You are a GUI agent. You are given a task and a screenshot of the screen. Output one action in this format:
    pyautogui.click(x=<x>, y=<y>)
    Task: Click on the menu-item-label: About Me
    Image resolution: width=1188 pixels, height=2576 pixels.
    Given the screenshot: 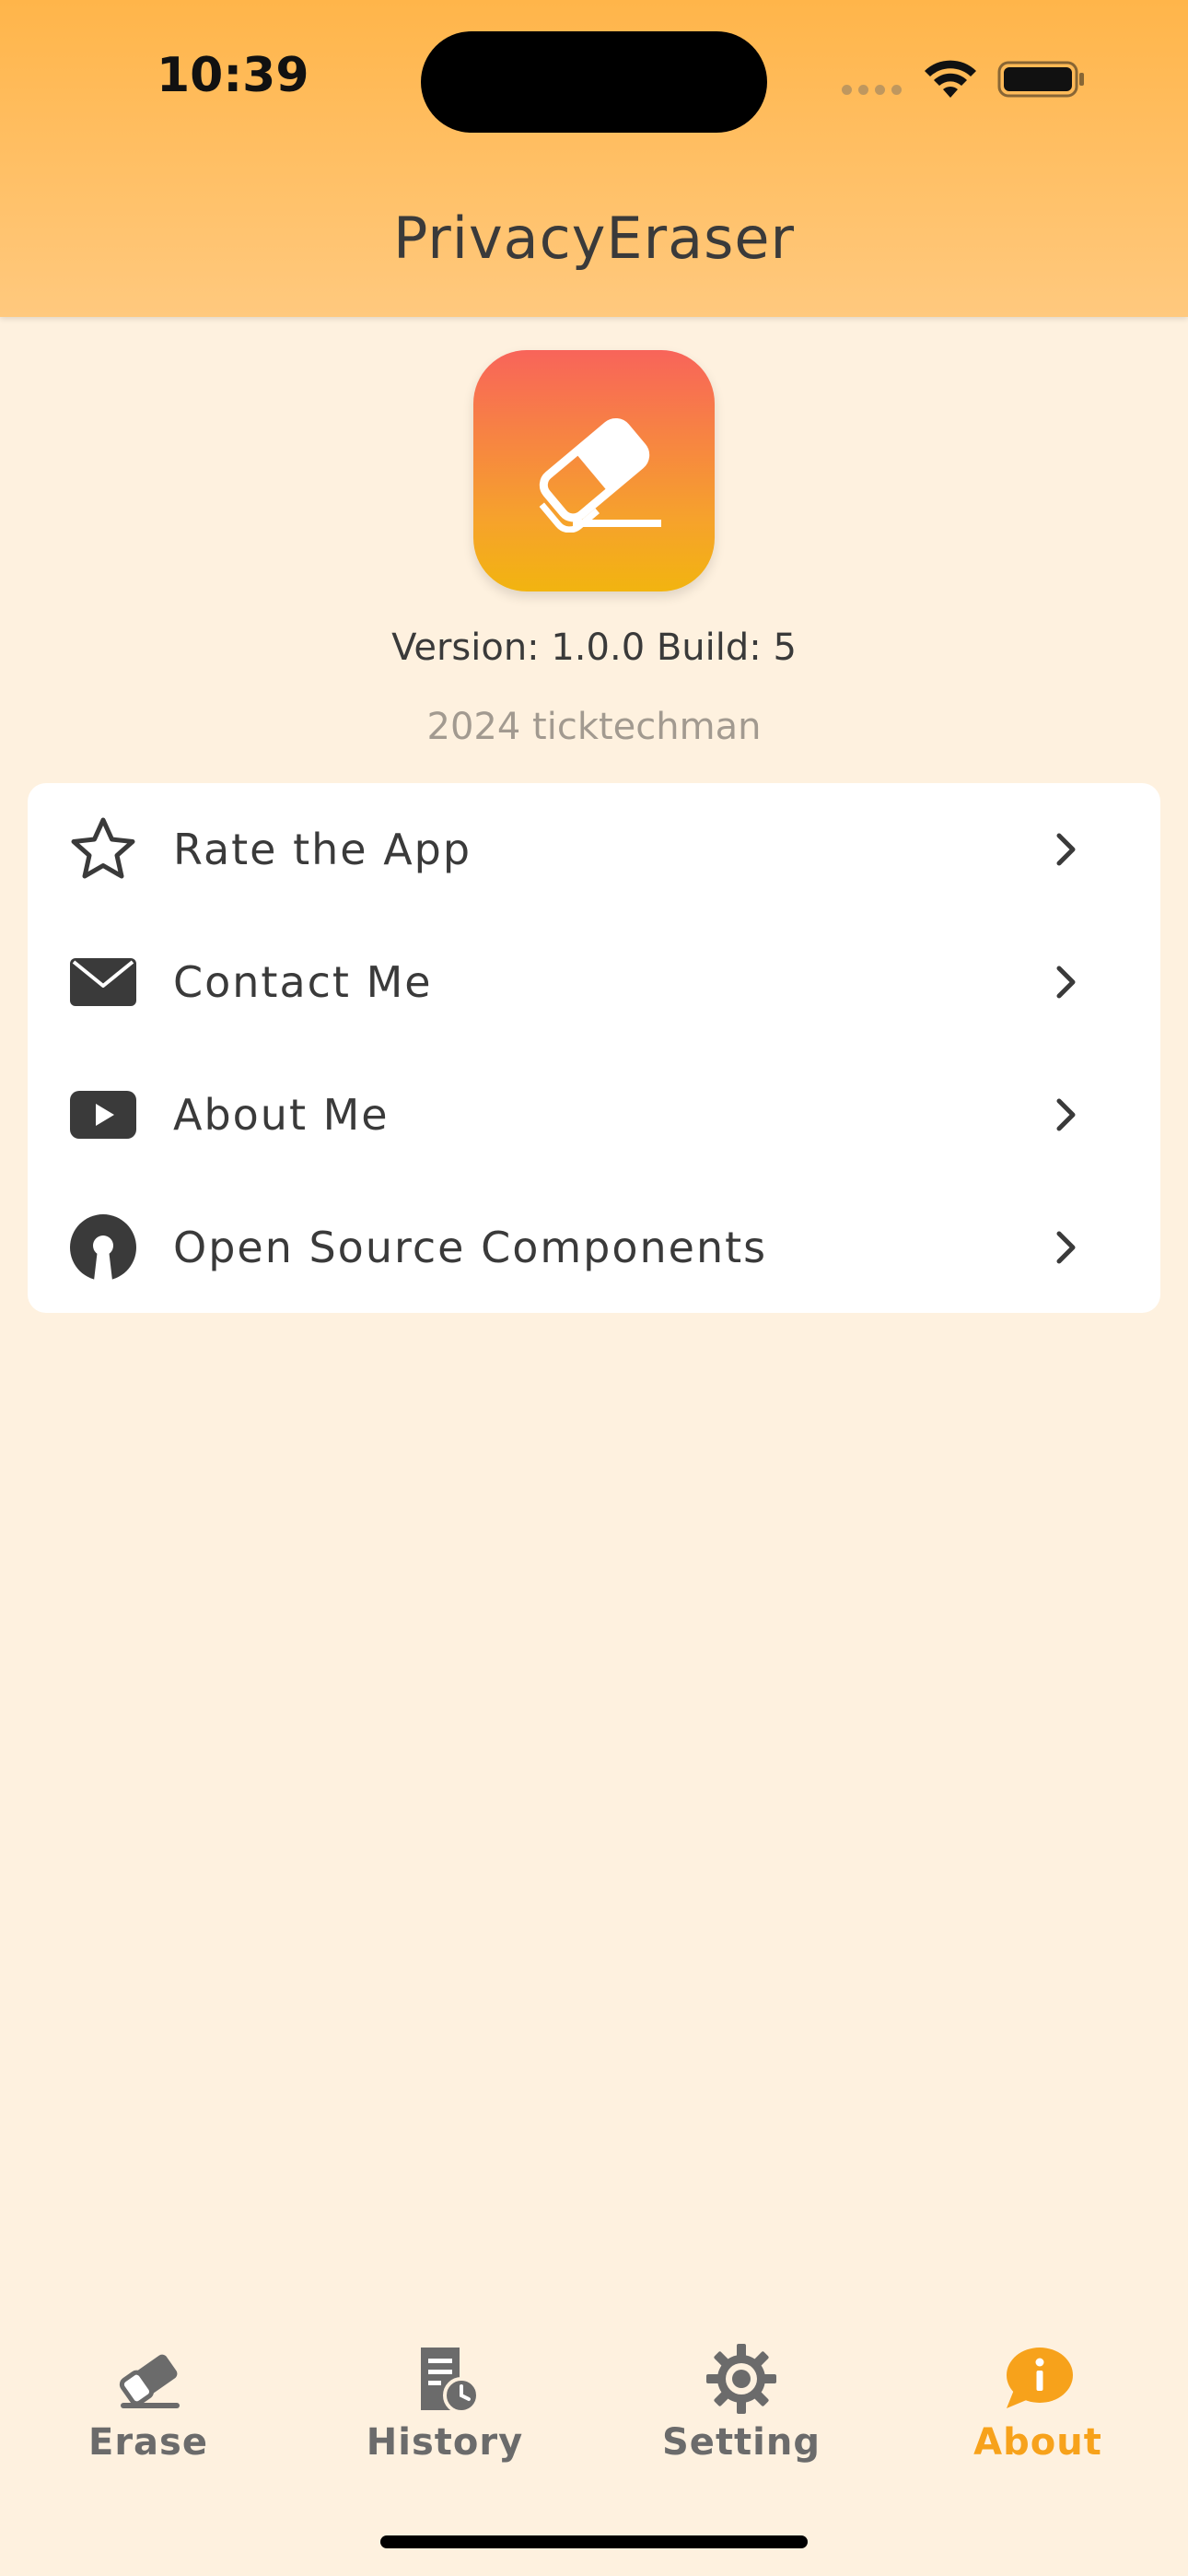 What is the action you would take?
    pyautogui.click(x=281, y=1115)
    